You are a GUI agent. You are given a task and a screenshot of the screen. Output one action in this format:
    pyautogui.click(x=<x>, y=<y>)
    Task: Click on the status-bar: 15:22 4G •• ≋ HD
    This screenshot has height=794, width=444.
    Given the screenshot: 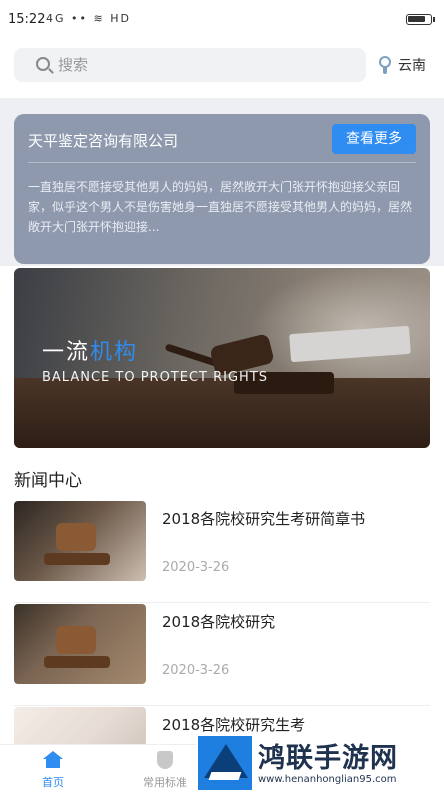 What is the action you would take?
    pyautogui.click(x=222, y=18)
    